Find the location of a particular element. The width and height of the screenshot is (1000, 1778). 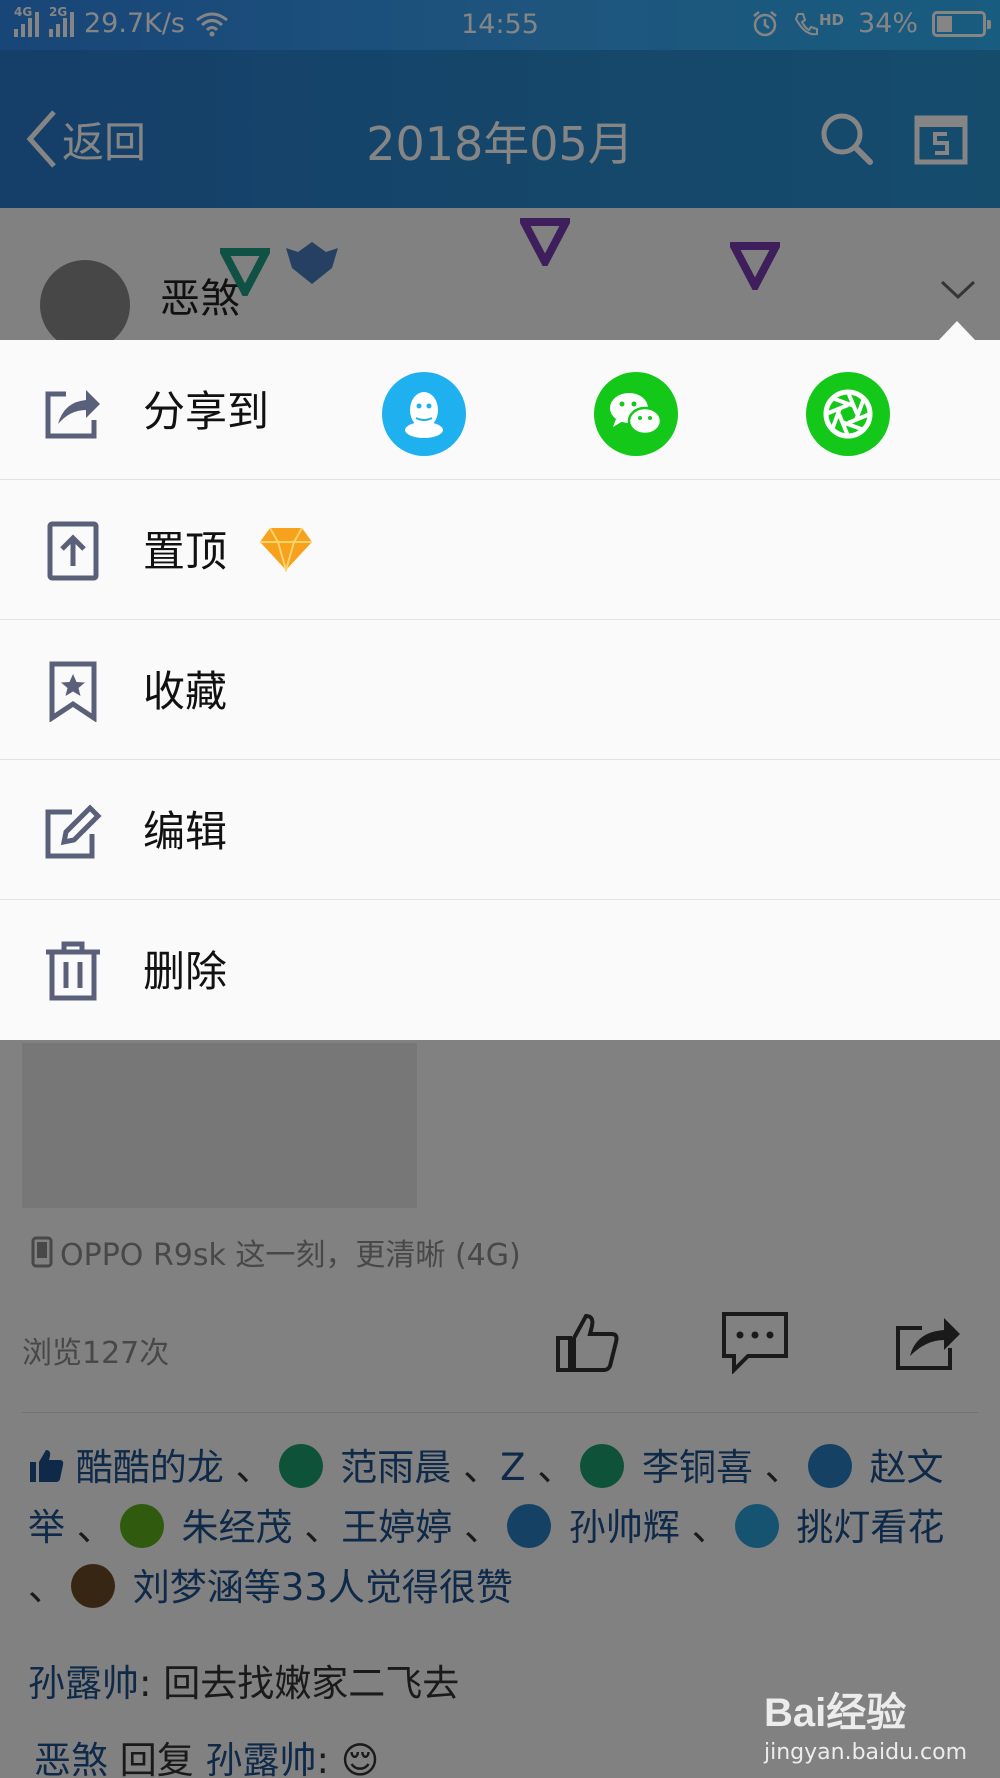

watermark-url: jingyan.baidu.com is located at coordinates (866, 1752).